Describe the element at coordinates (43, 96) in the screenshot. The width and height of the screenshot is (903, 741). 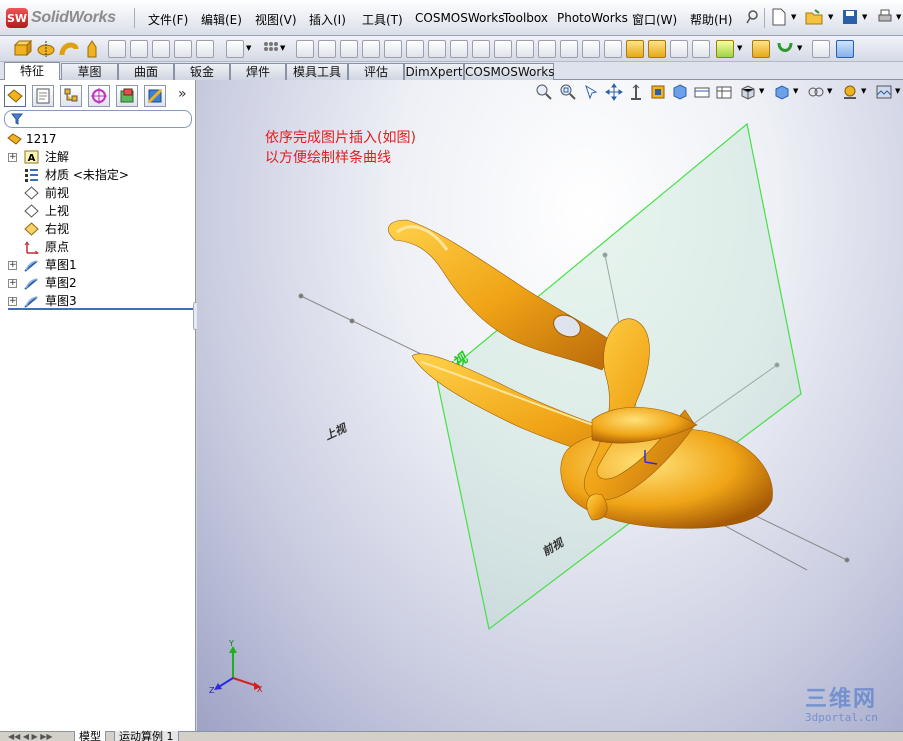
I see `property-manager-tab-icon` at that location.